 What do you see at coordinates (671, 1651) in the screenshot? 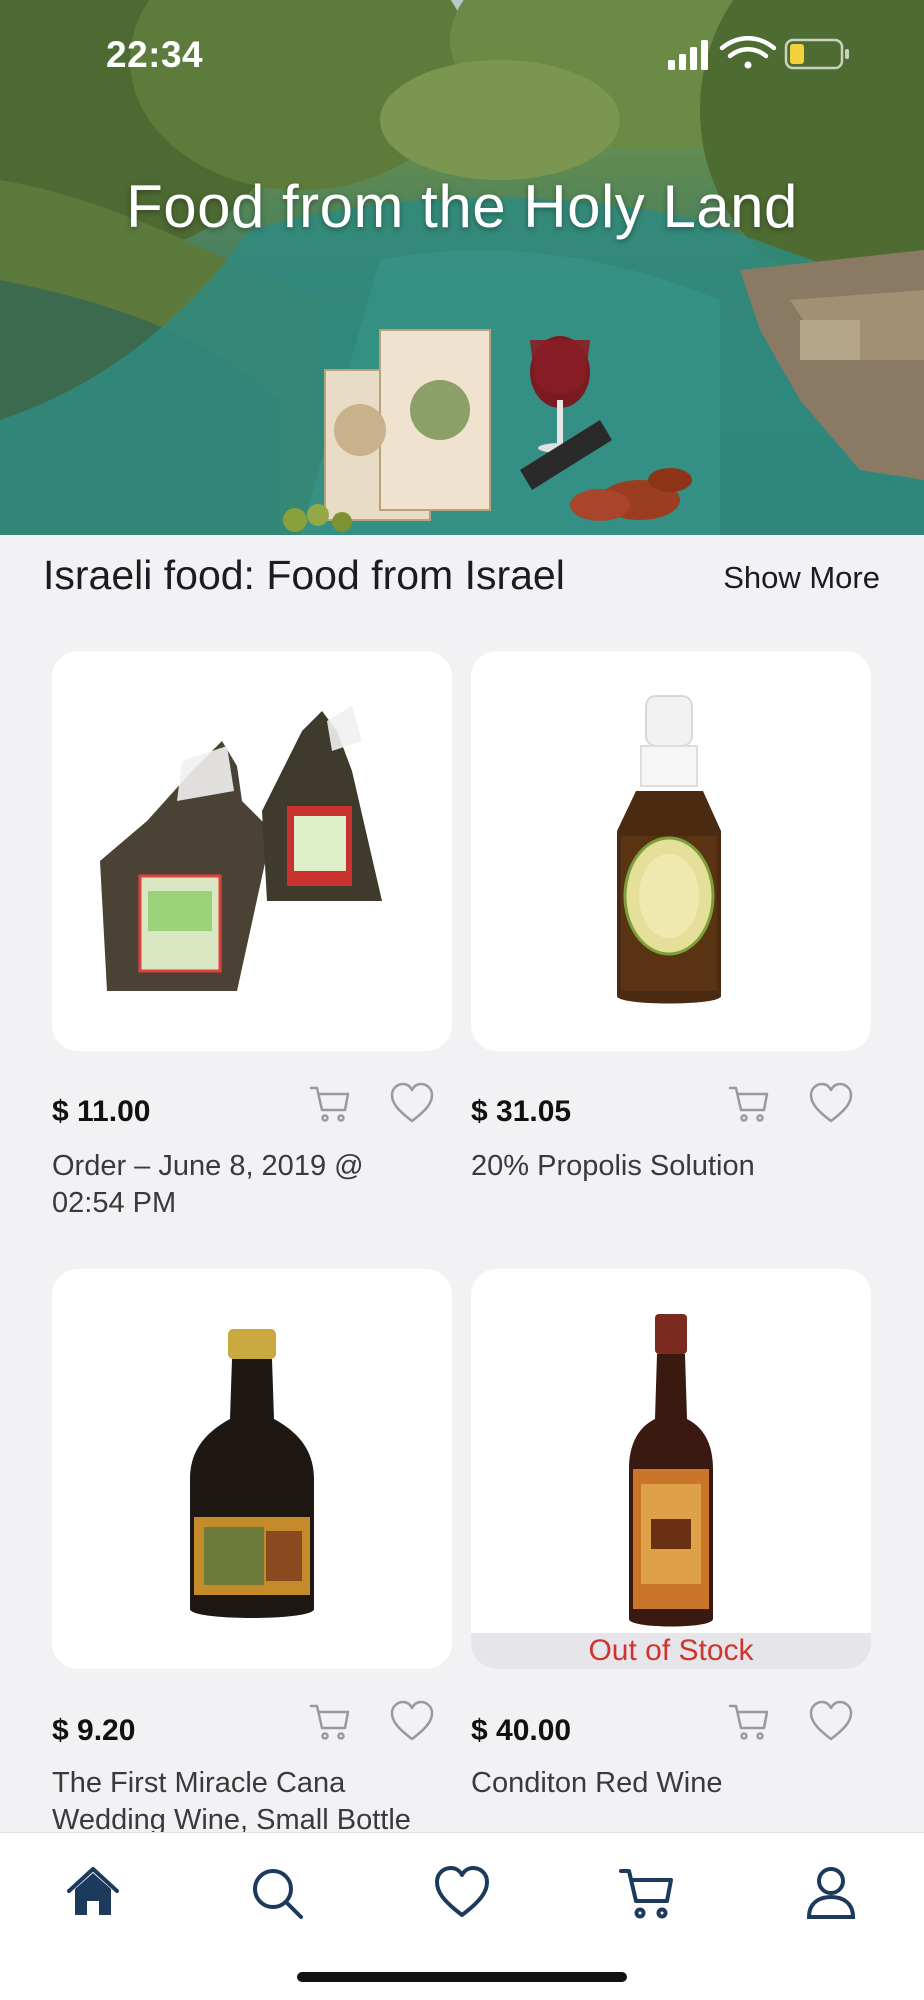
I see `out-of-stock-badge: Out of Stock` at bounding box center [671, 1651].